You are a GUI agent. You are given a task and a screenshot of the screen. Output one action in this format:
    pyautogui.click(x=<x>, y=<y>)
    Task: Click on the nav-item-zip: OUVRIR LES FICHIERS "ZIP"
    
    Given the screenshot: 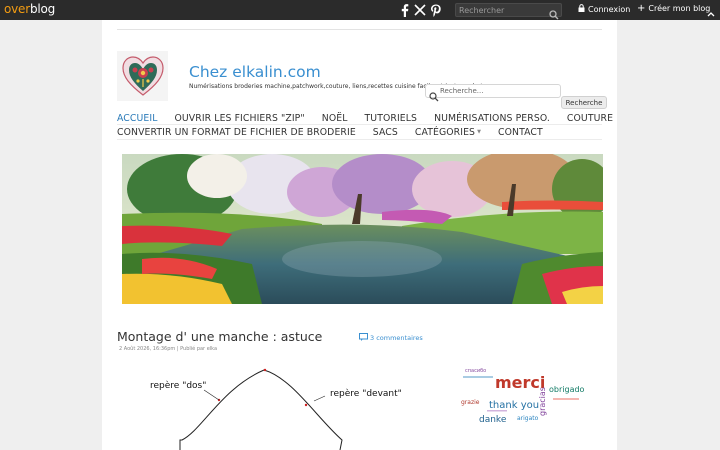 What is the action you would take?
    pyautogui.click(x=239, y=118)
    